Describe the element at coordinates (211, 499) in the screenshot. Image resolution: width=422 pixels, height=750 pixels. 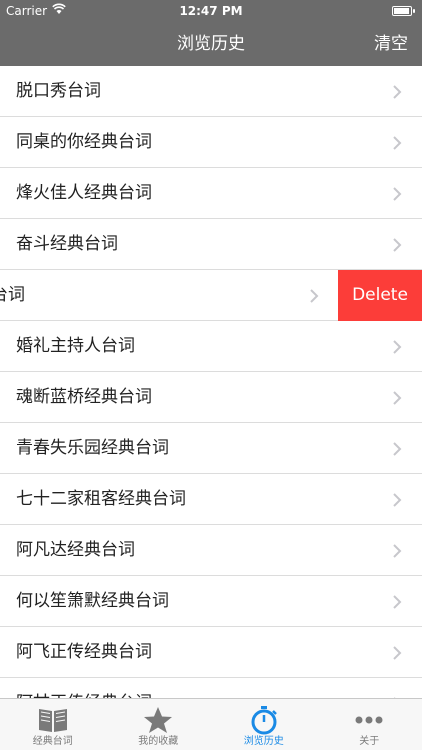
I see `list-item: 七十二家租客经典台词` at that location.